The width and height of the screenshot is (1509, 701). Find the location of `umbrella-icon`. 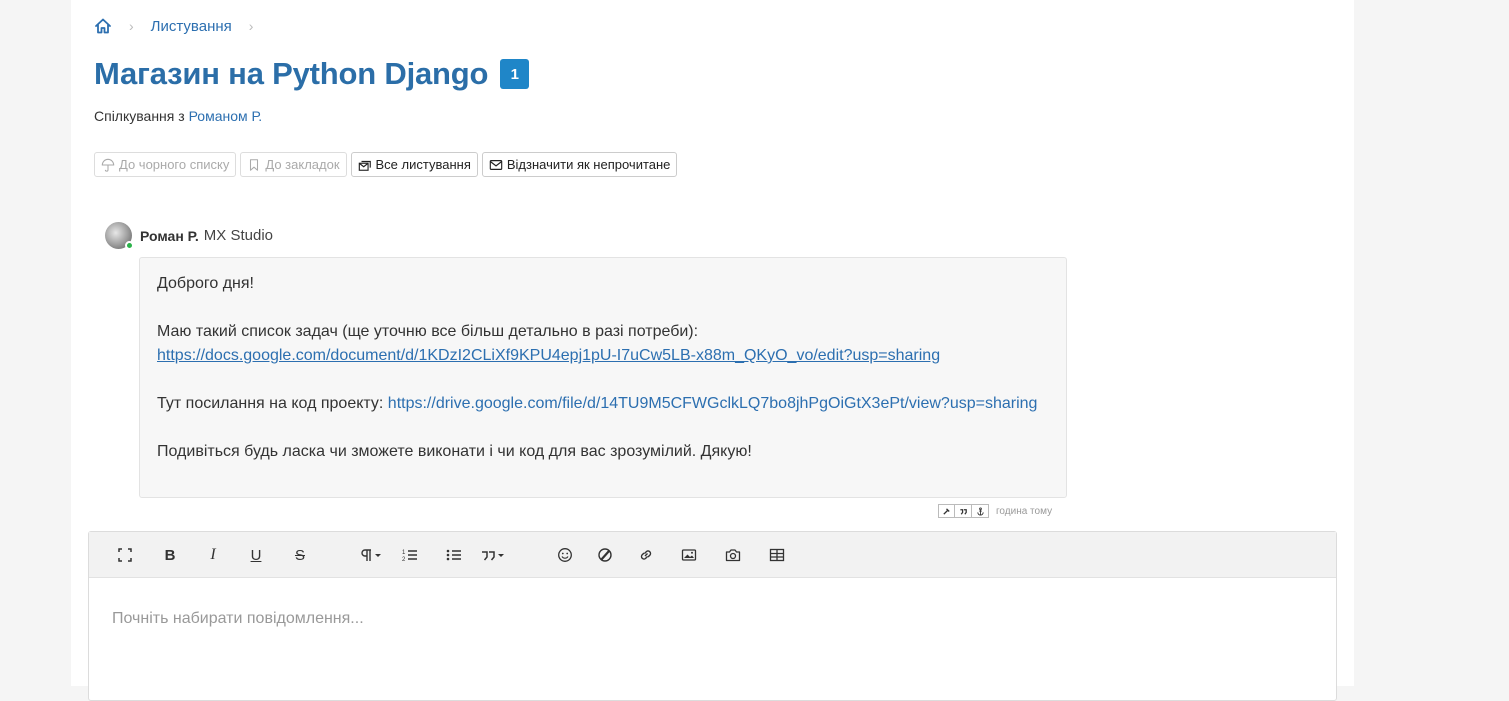

umbrella-icon is located at coordinates (108, 165).